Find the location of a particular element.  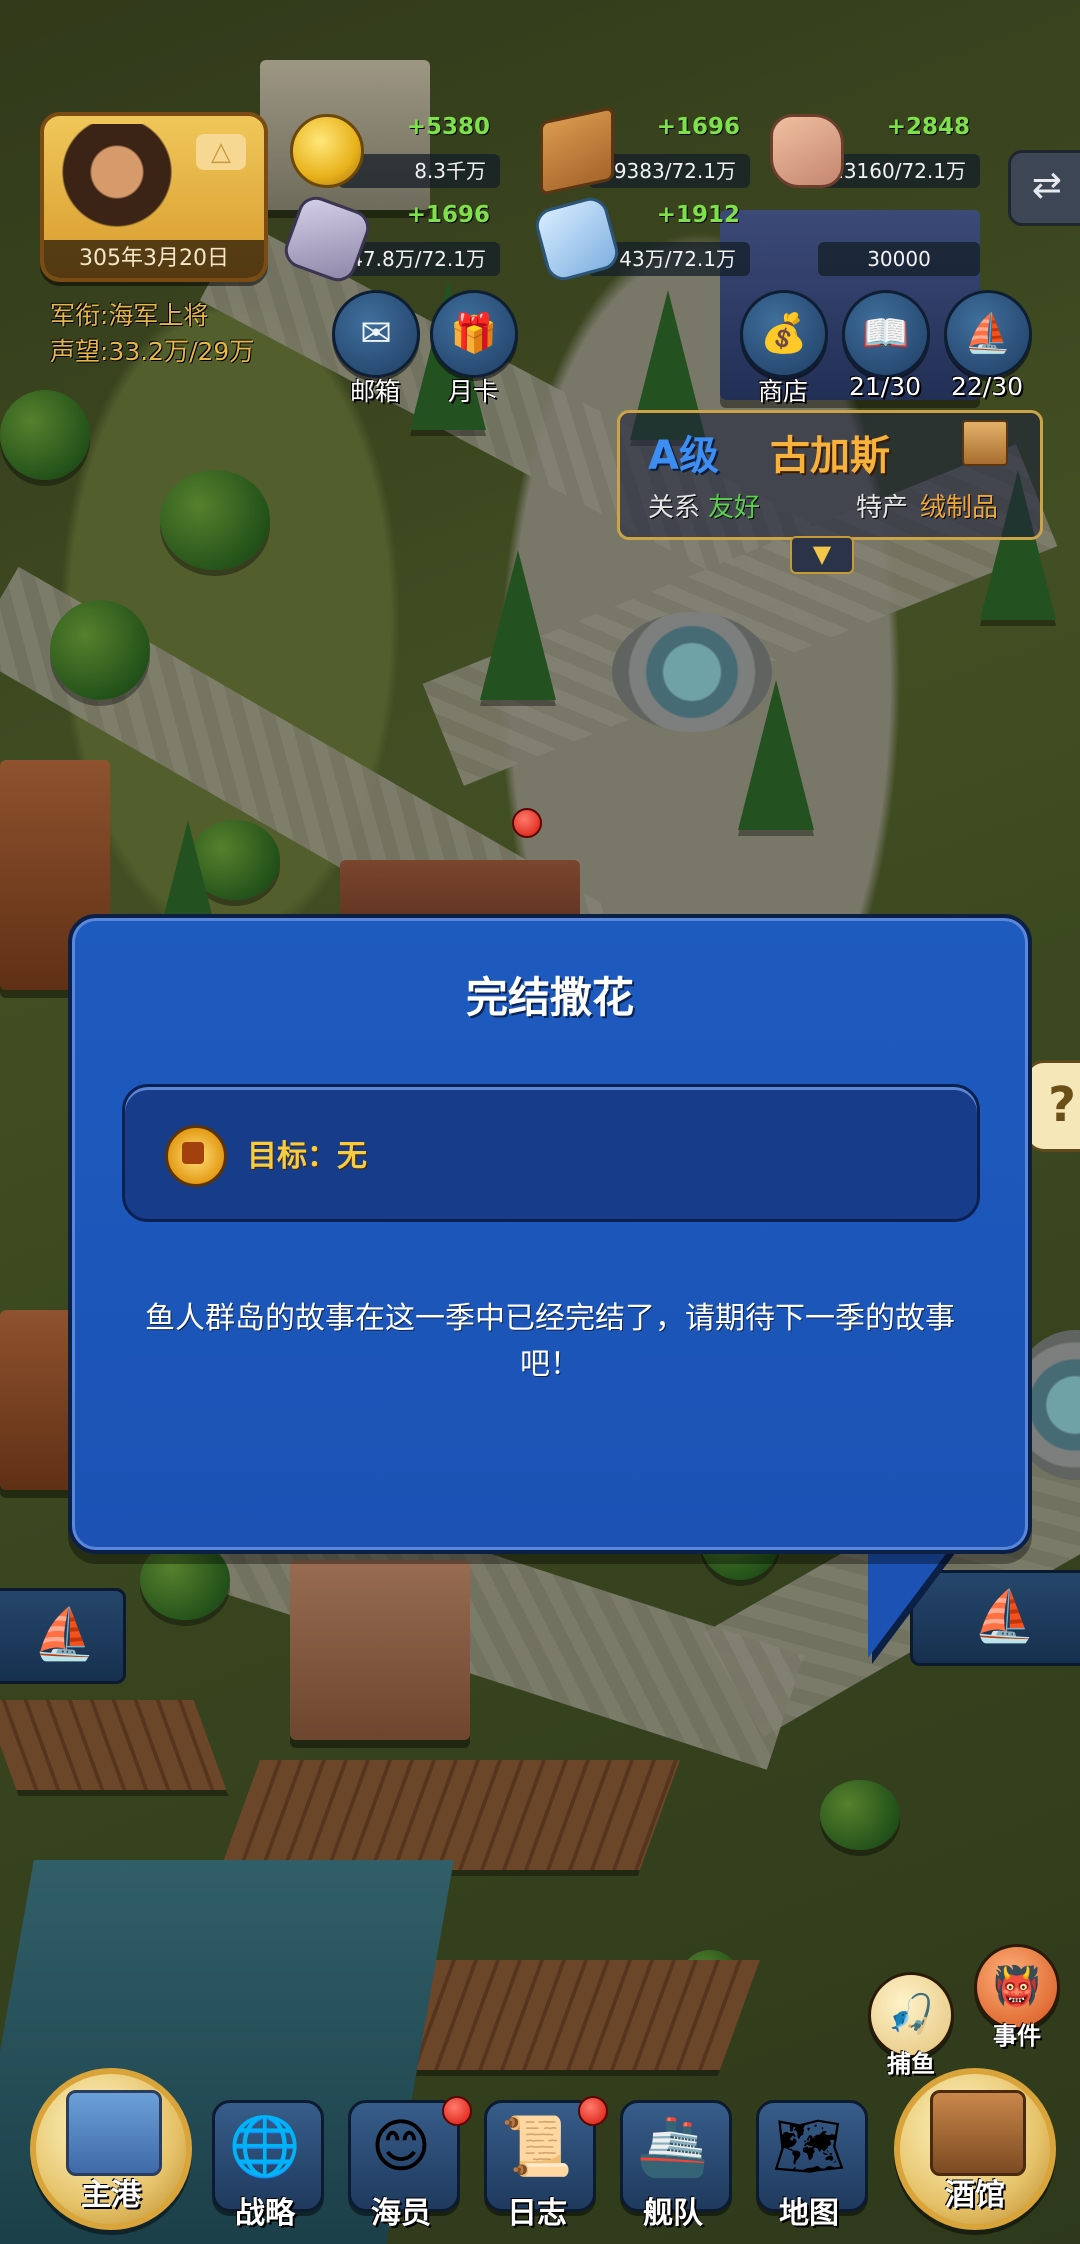

game-date: 305年3月20日 is located at coordinates (154, 259).